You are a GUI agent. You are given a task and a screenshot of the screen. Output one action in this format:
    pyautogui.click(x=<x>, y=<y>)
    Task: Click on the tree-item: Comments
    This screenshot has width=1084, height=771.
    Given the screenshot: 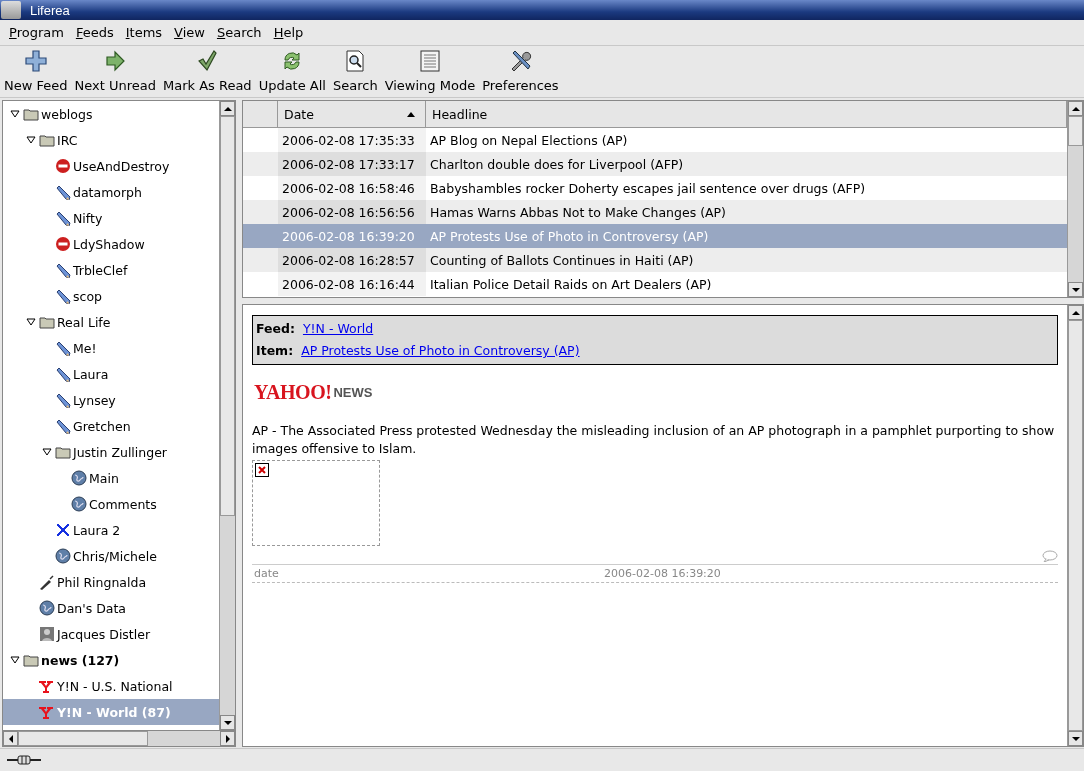 What is the action you would take?
    pyautogui.click(x=111, y=504)
    